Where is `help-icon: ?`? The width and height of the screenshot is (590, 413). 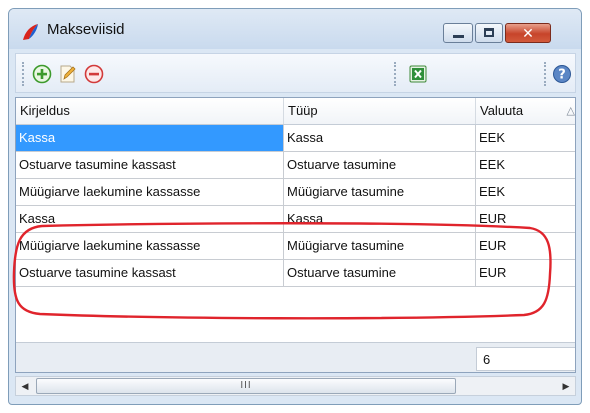 help-icon: ? is located at coordinates (562, 74).